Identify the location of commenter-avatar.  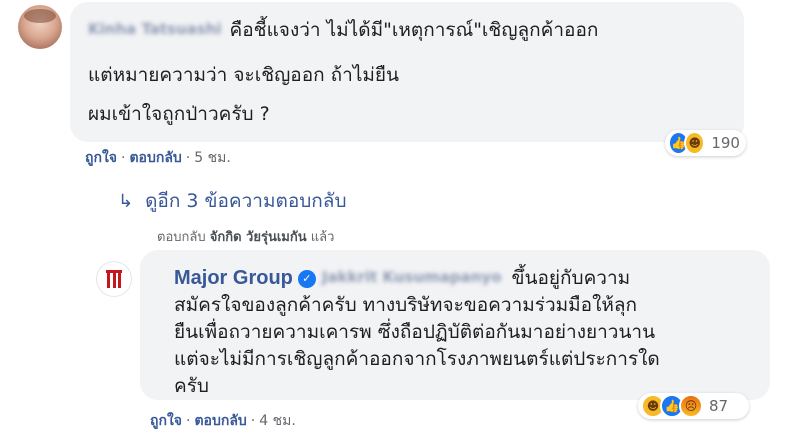
(40, 27).